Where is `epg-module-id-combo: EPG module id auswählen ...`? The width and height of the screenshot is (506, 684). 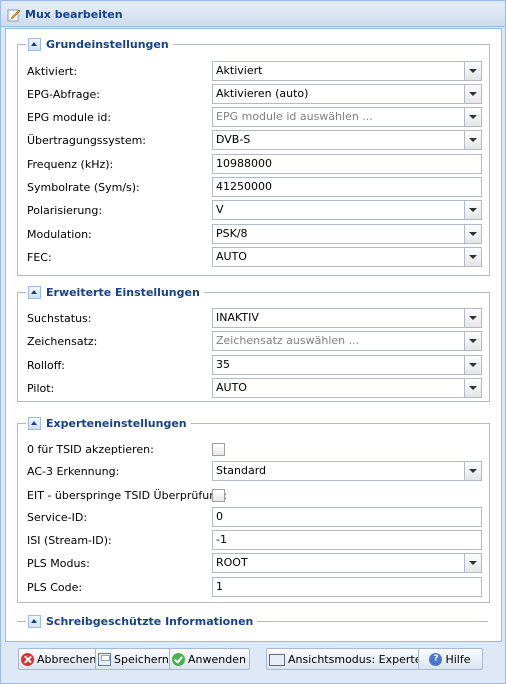
epg-module-id-combo: EPG module id auswählen ... is located at coordinates (347, 117).